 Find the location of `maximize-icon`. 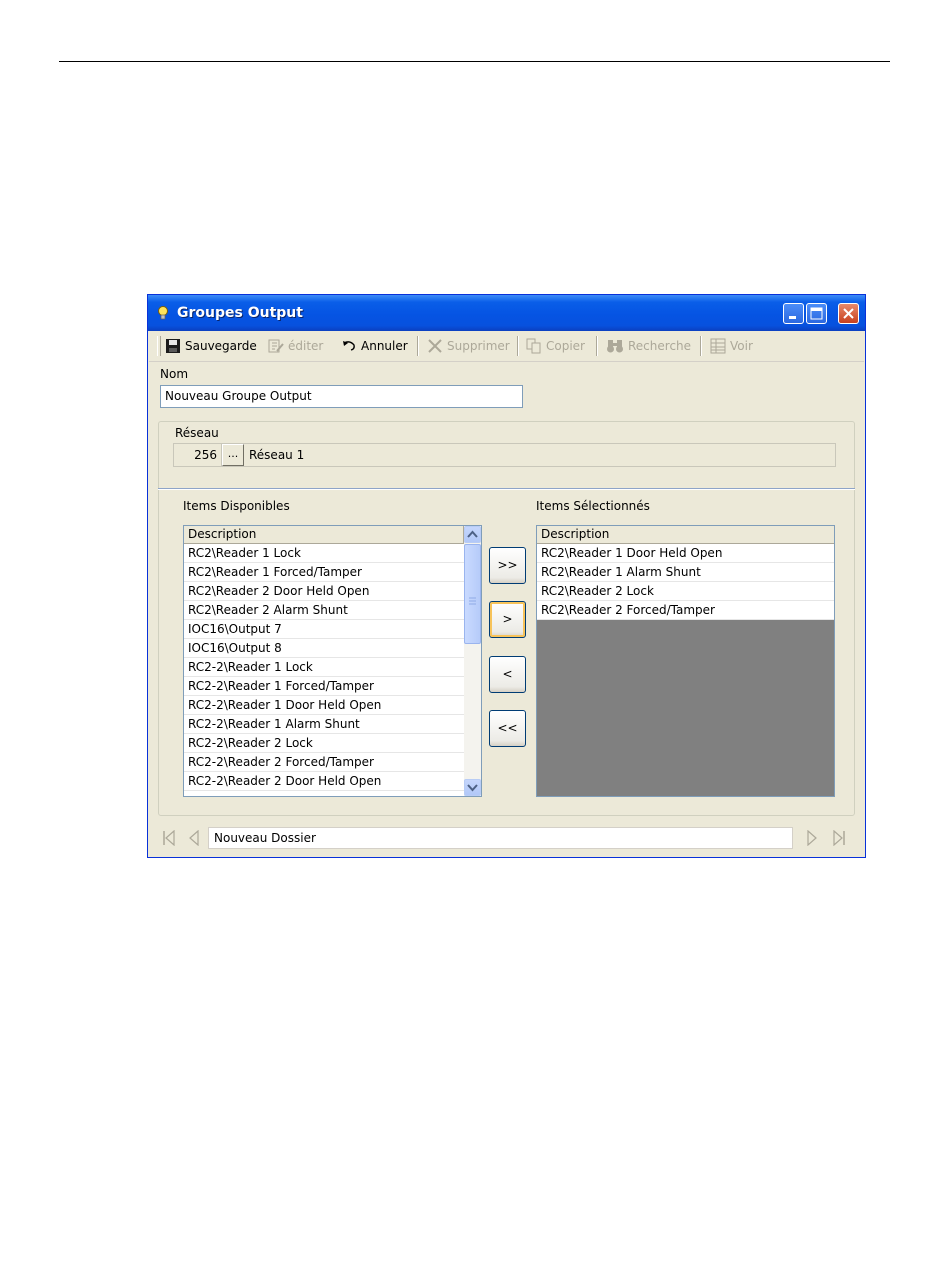

maximize-icon is located at coordinates (816, 313).